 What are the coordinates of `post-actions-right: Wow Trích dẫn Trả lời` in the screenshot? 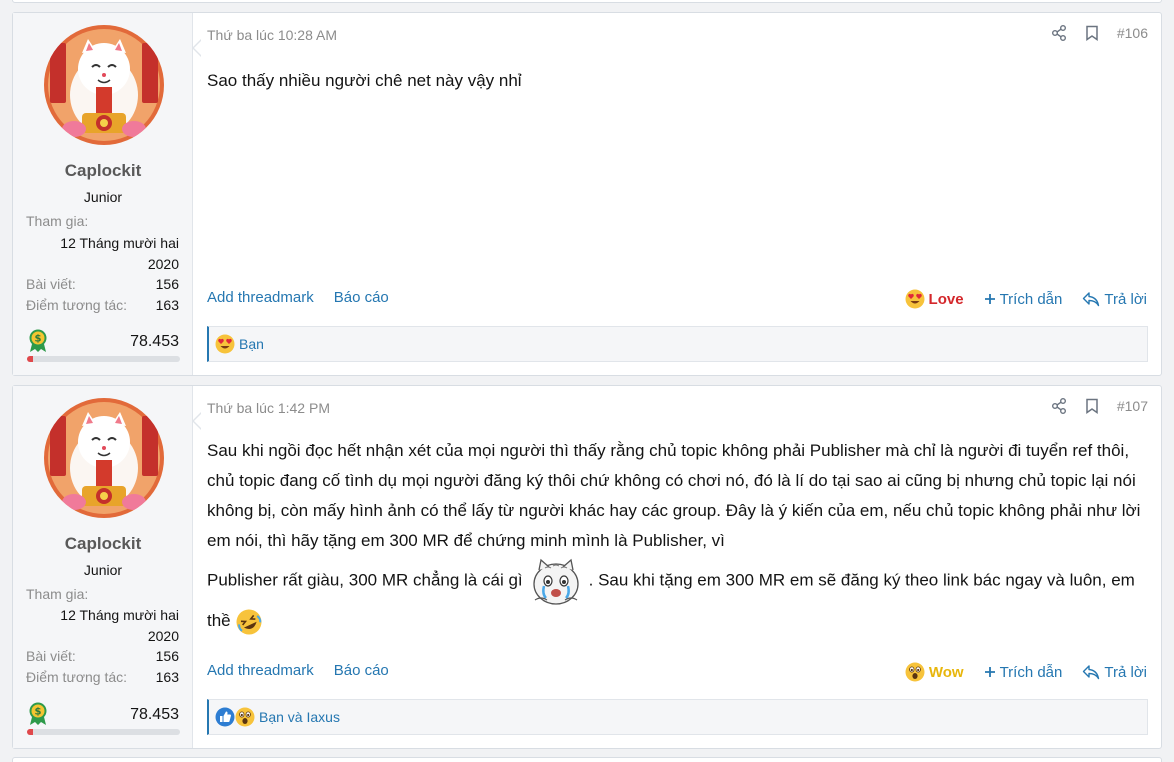 It's located at (1026, 672).